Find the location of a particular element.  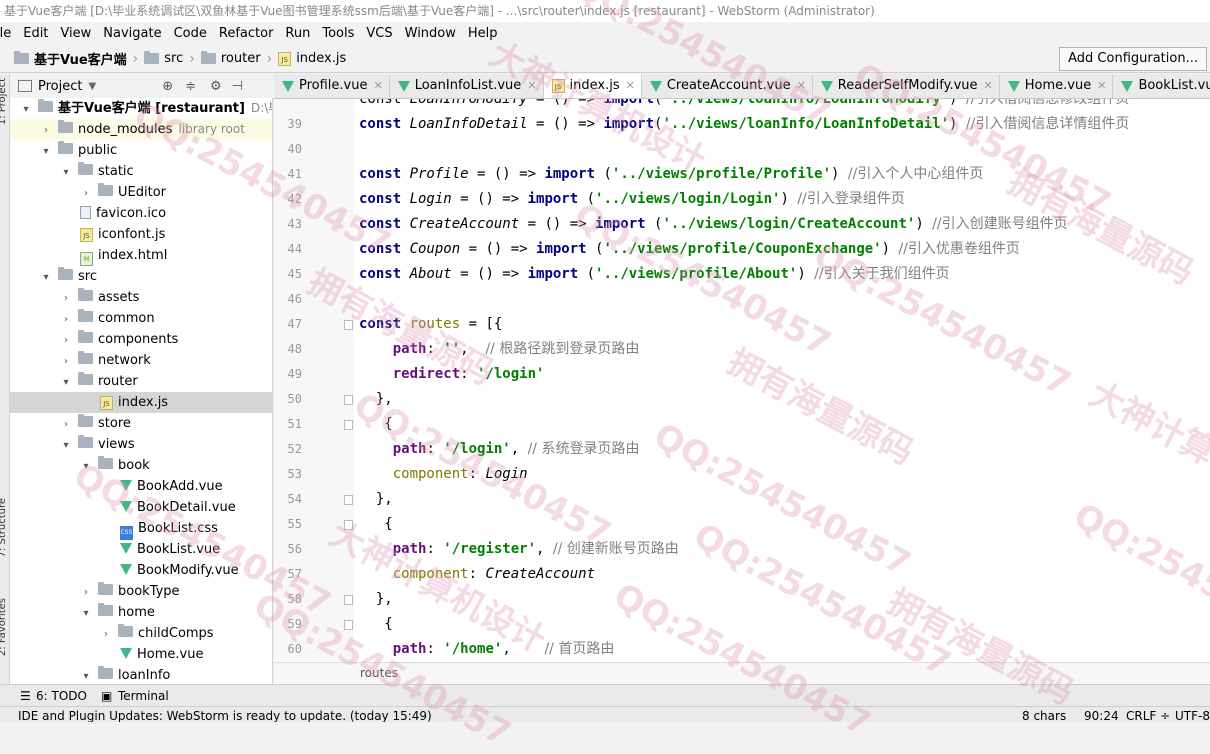

menu-item-edit: Edit is located at coordinates (35, 33).